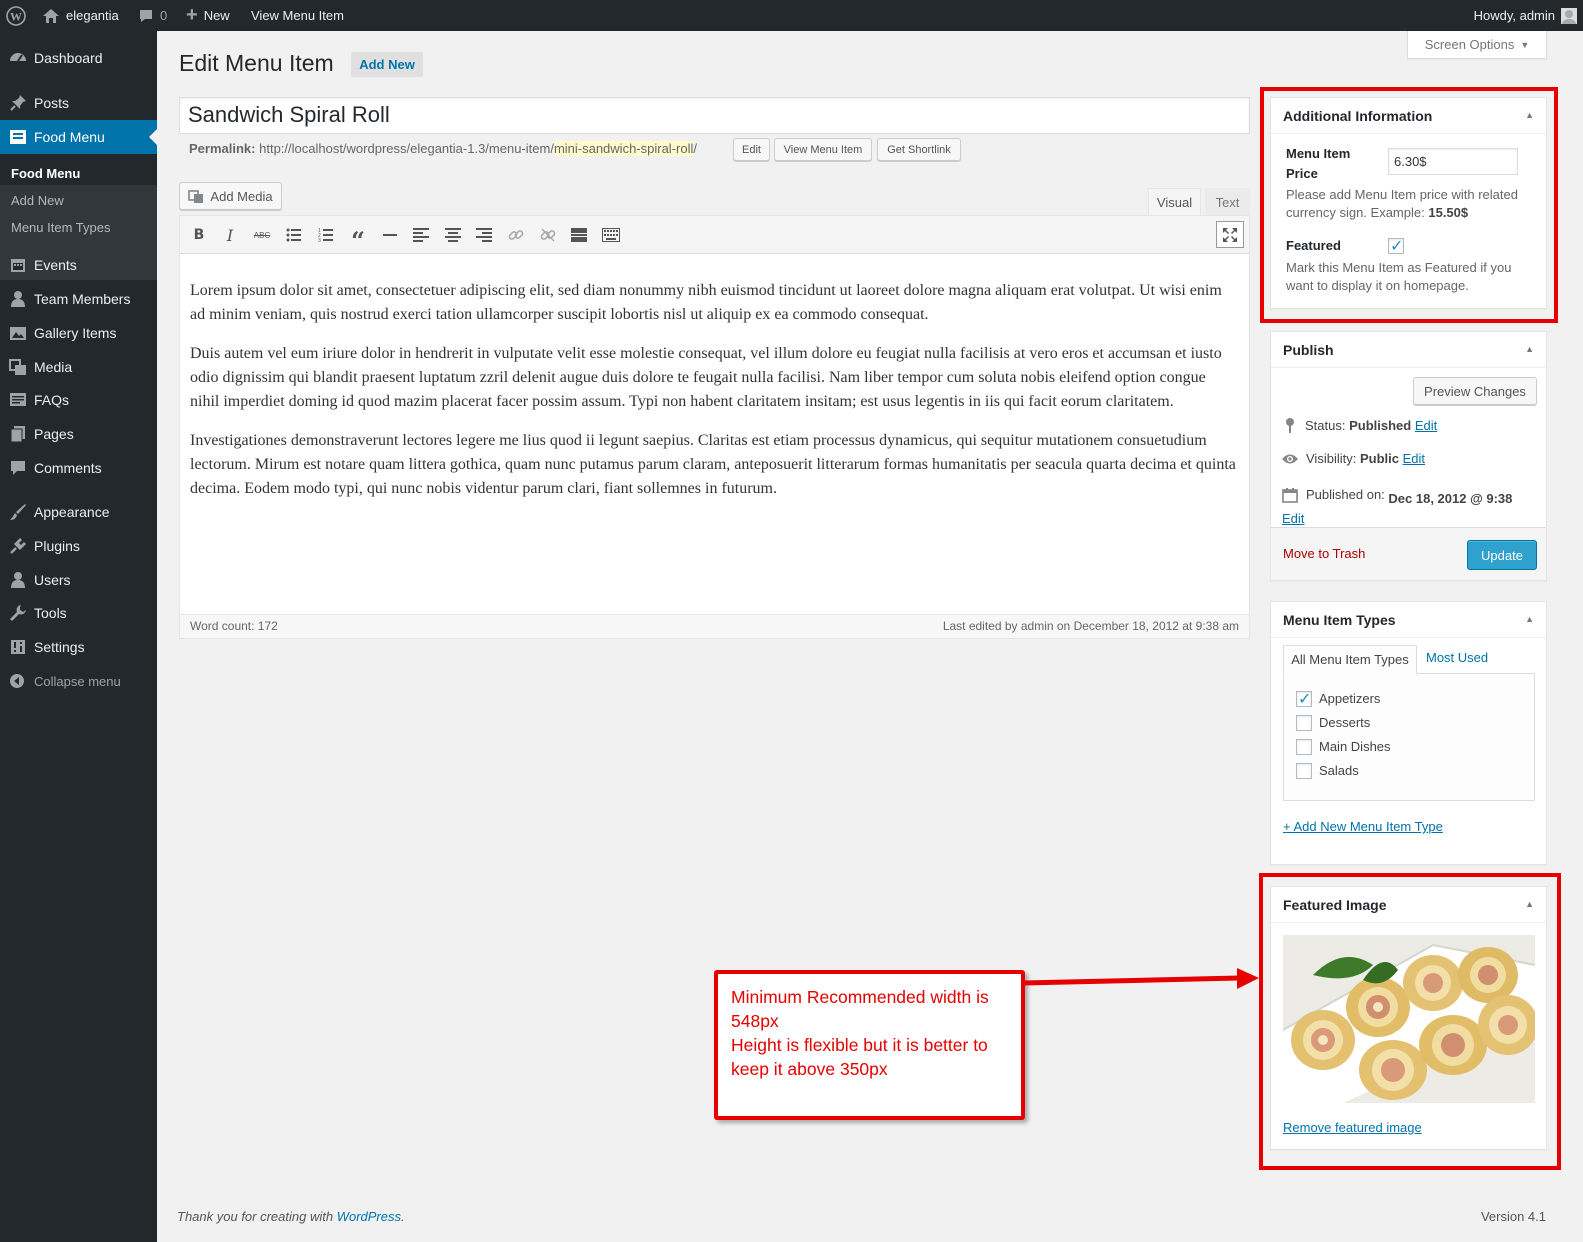 The width and height of the screenshot is (1583, 1242). Describe the element at coordinates (78, 613) in the screenshot. I see `sidebar-item-tools: Tools` at that location.